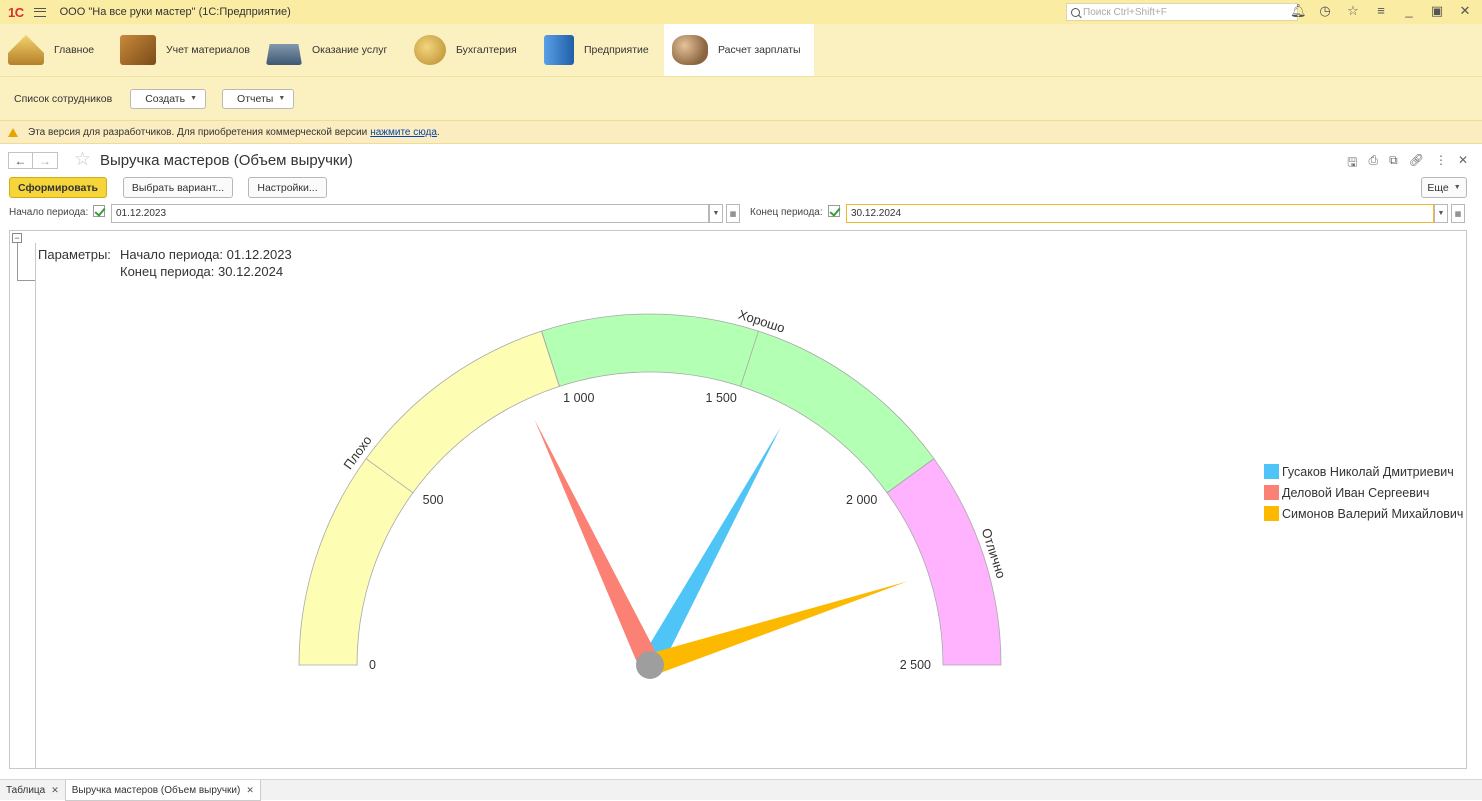 Image resolution: width=1482 pixels, height=801 pixels. I want to click on end-calendar-icon: ▦, so click(1458, 213).